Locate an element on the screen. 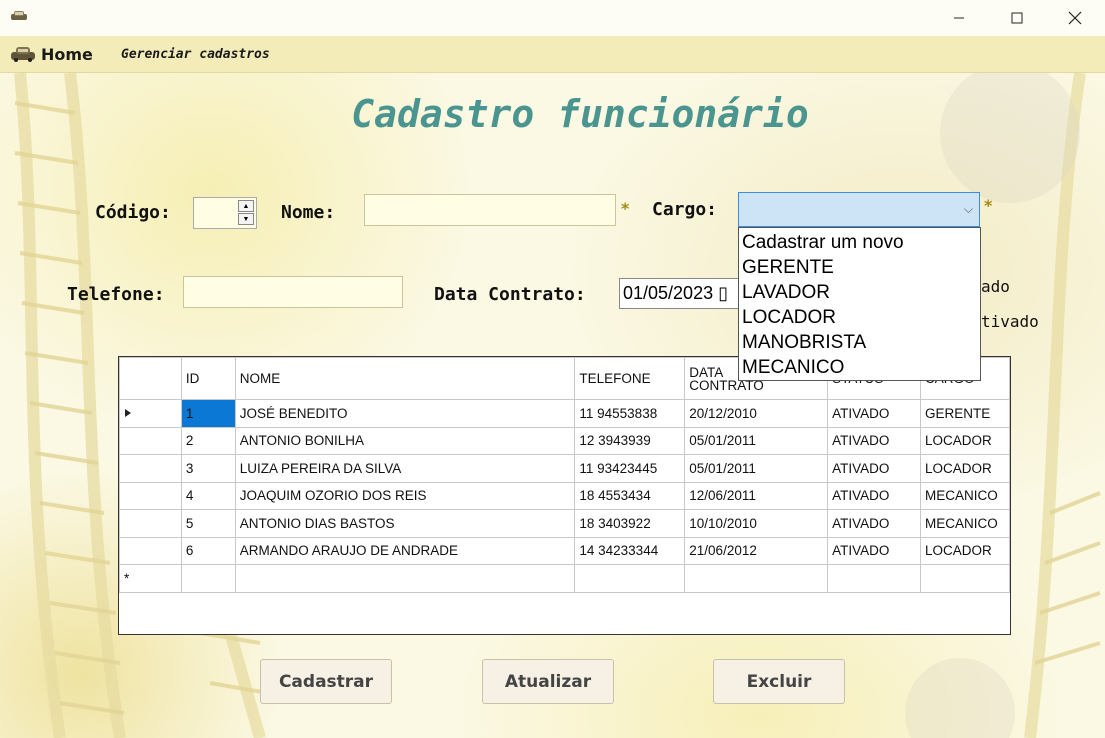  data-contrato-picker: 01/05/2023 ▯ is located at coordinates (681, 293).